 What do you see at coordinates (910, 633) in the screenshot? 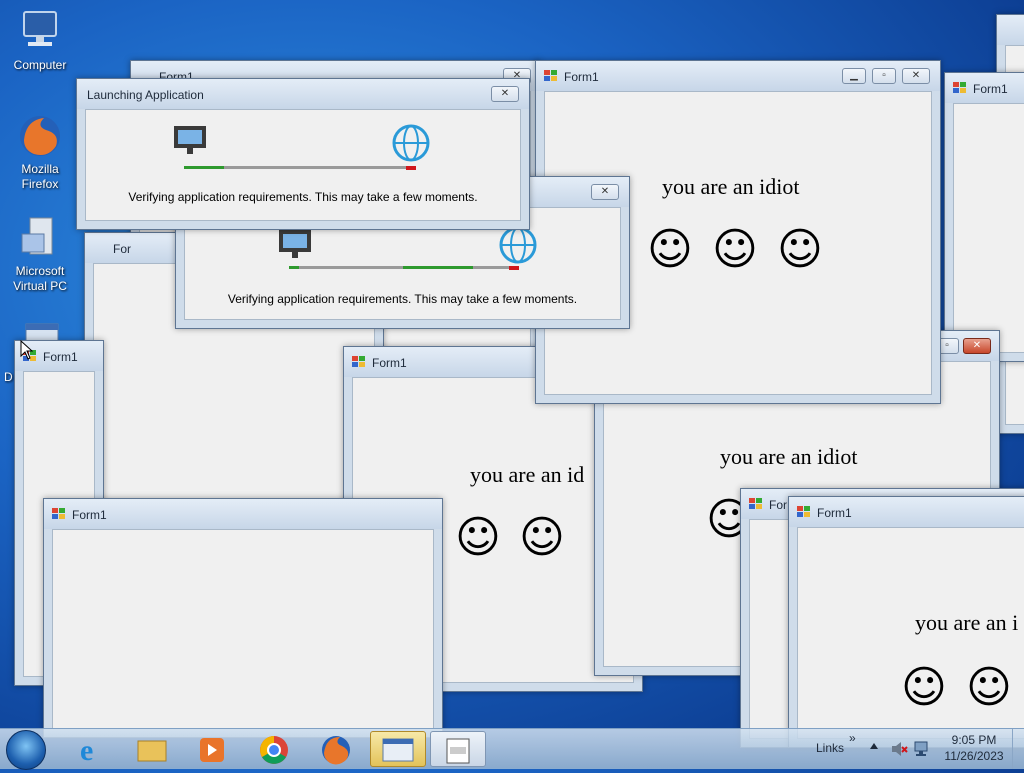
I see `window-client: you are an i ☺ ☺` at bounding box center [910, 633].